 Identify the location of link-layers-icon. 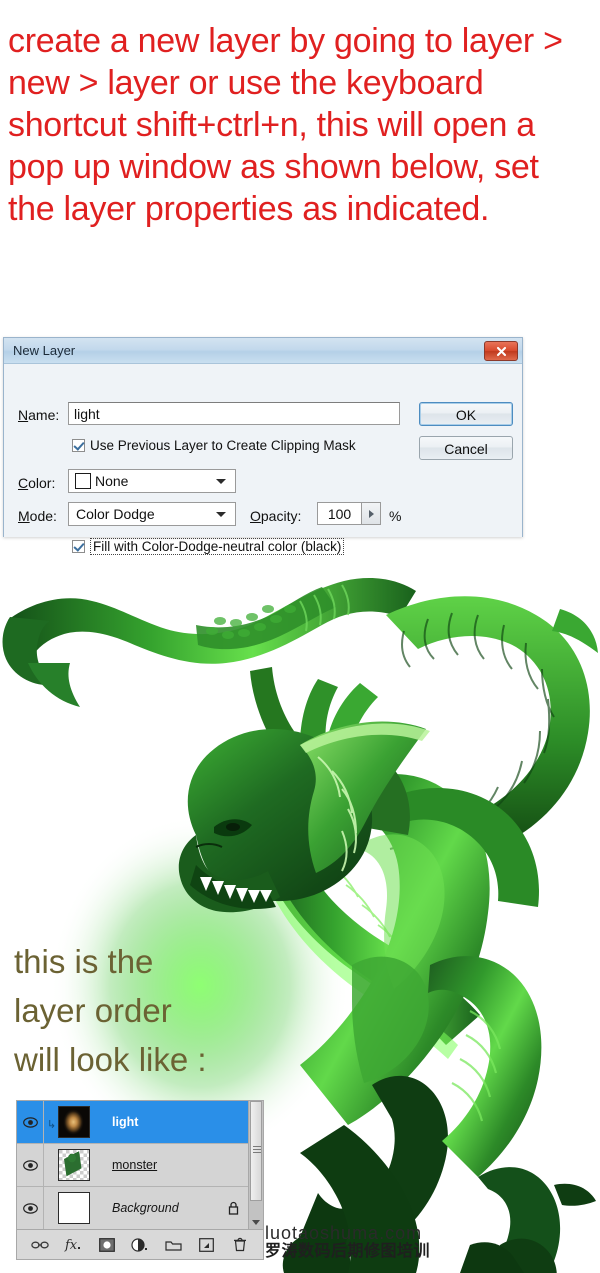
(40, 1245).